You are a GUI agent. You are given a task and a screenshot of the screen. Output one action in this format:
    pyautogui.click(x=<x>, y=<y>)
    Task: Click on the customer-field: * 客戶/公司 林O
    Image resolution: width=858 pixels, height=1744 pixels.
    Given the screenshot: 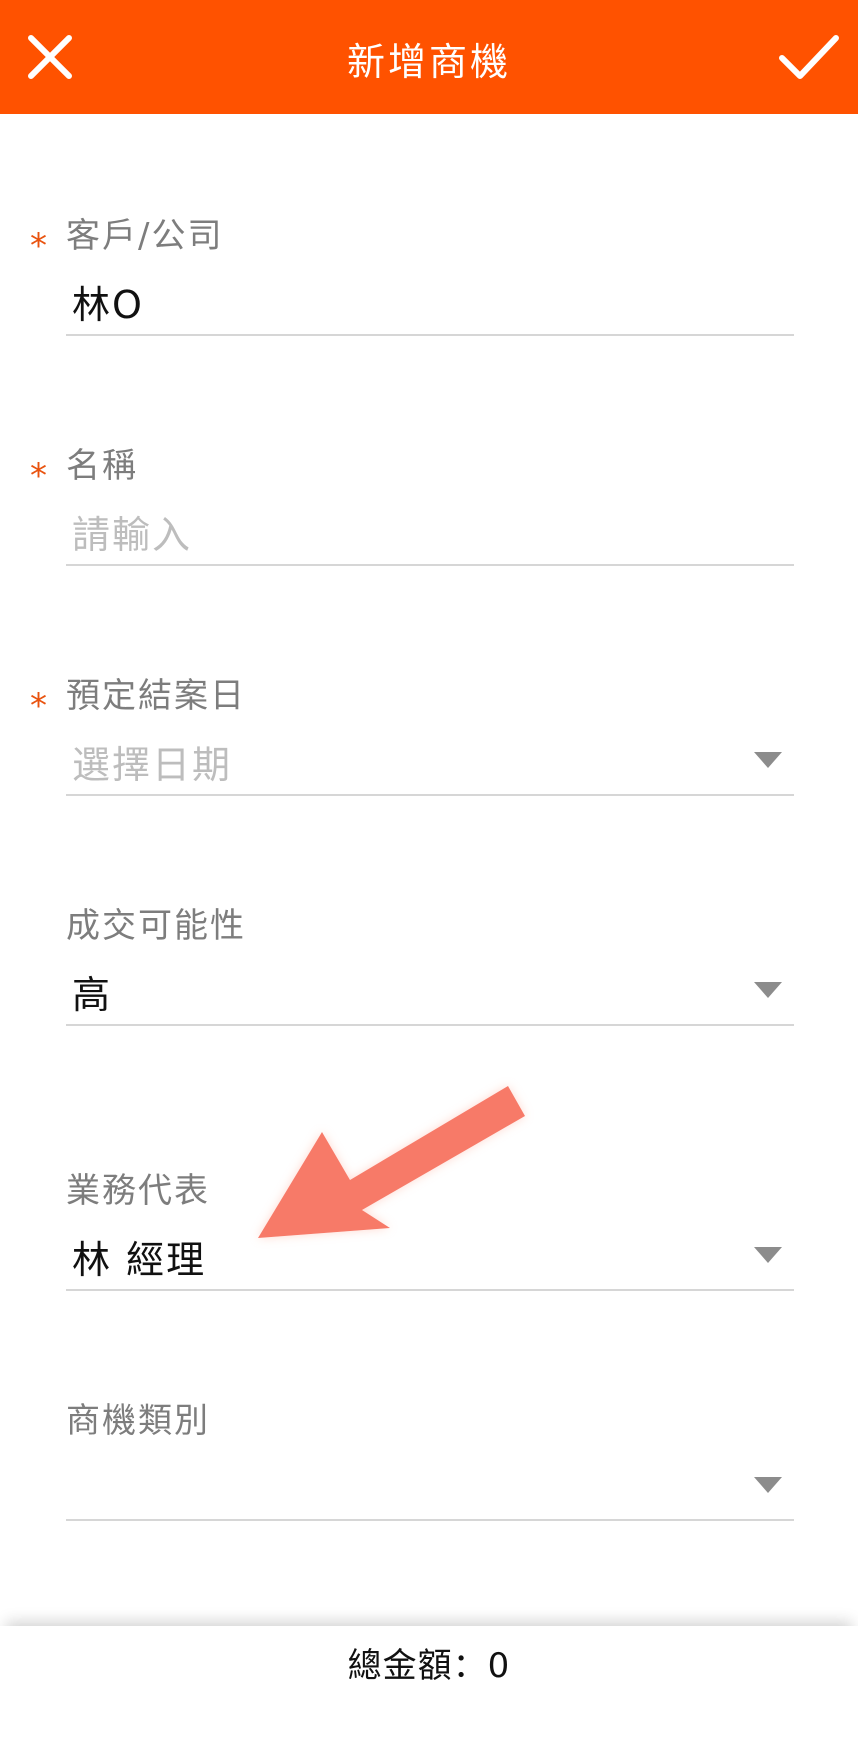 What is the action you would take?
    pyautogui.click(x=429, y=308)
    